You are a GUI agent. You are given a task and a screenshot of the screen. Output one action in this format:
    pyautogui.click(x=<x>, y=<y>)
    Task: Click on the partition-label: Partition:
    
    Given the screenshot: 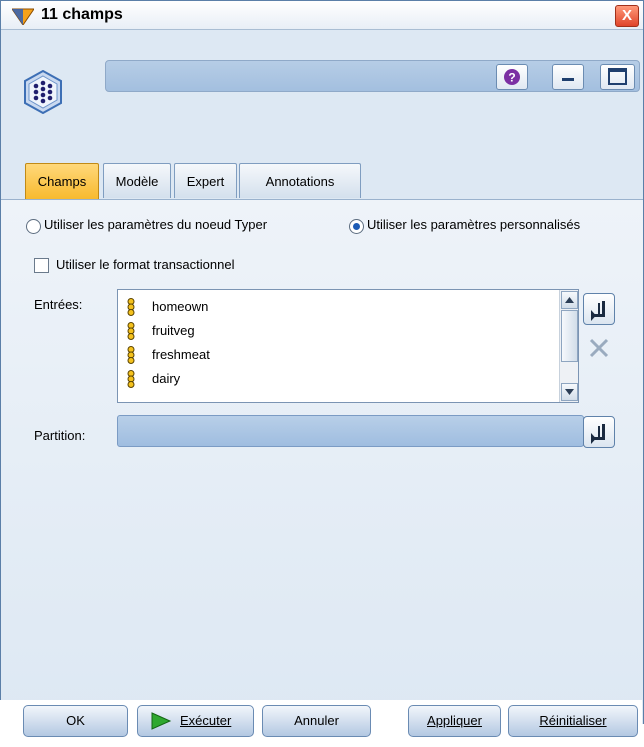 What is the action you would take?
    pyautogui.click(x=60, y=435)
    